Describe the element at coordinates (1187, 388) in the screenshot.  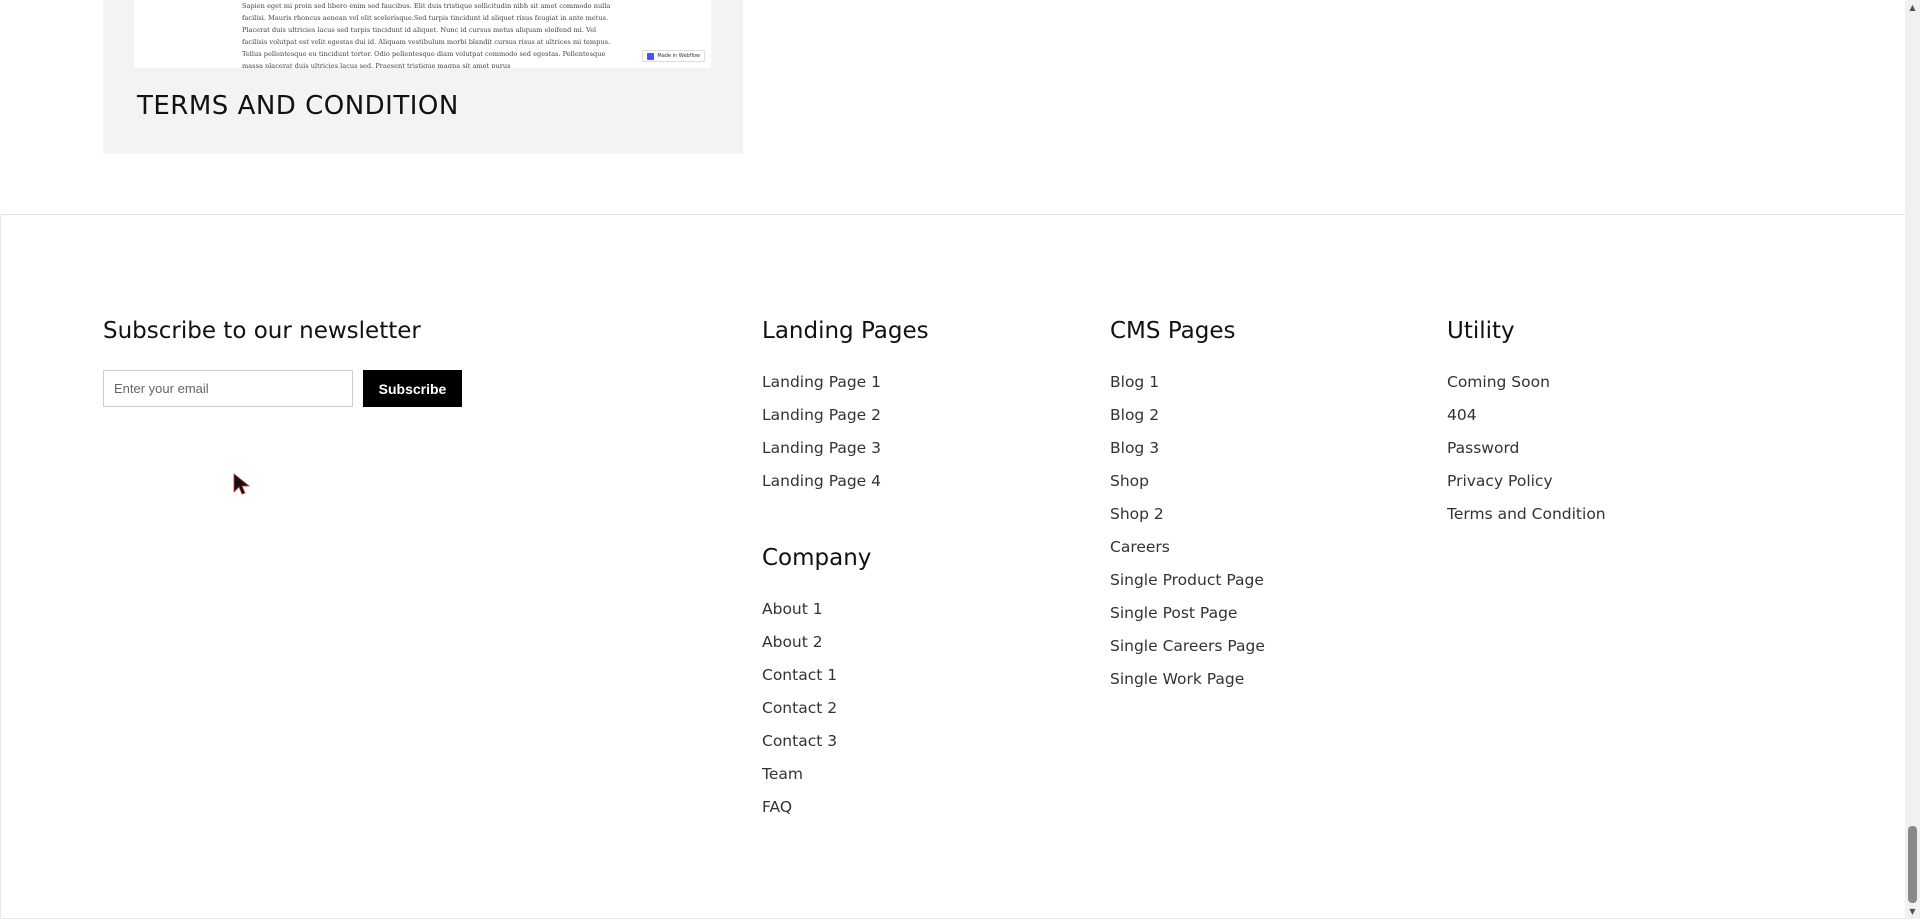
I see `footer-link: Blog 1` at that location.